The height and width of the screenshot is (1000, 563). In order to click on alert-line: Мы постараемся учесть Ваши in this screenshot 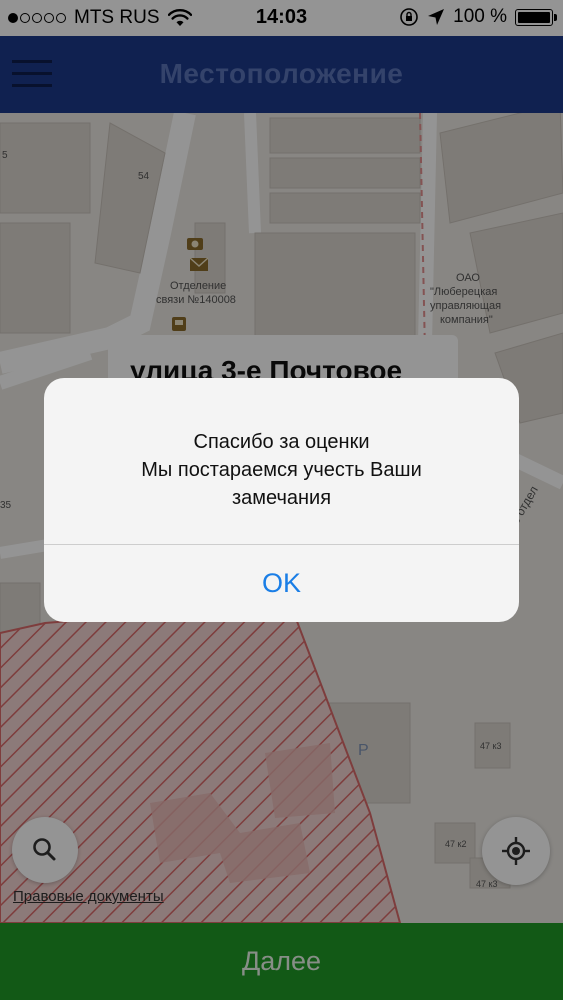, I will do `click(281, 470)`.